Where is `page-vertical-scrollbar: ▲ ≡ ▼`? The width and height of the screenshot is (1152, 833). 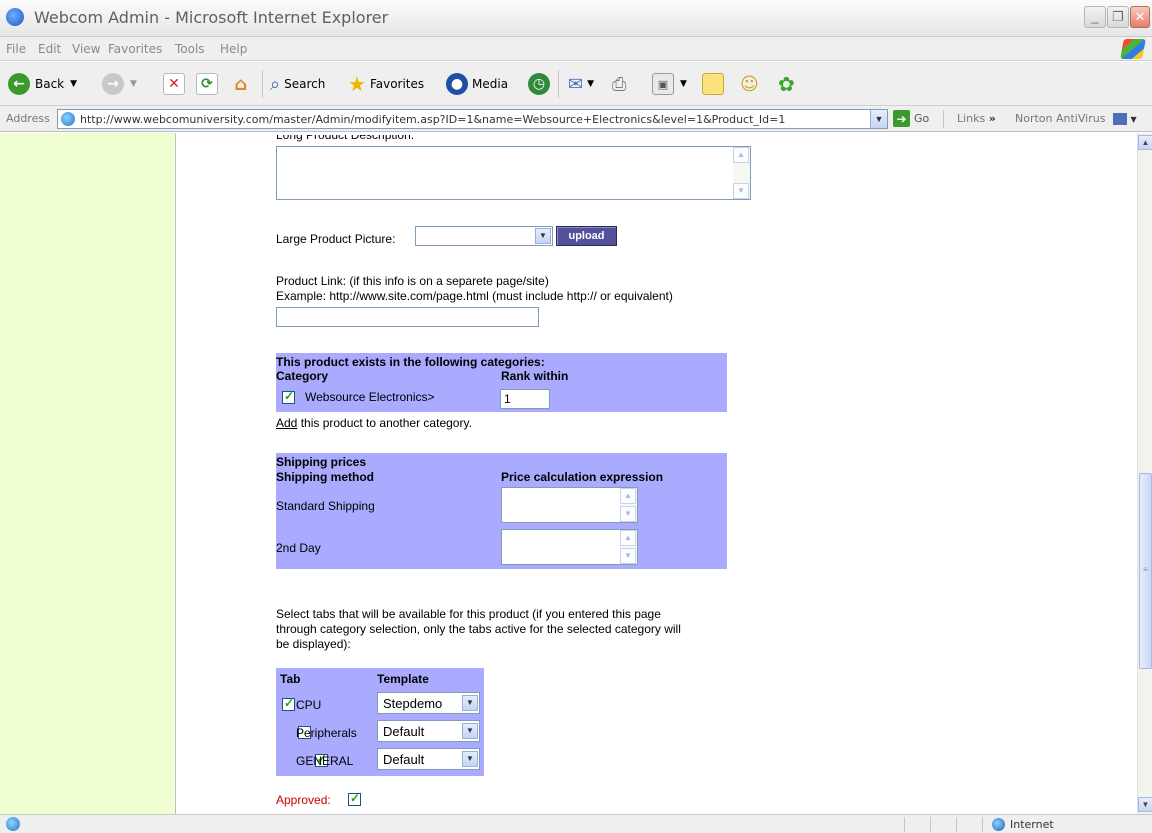 page-vertical-scrollbar: ▲ ≡ ▼ is located at coordinates (1144, 473).